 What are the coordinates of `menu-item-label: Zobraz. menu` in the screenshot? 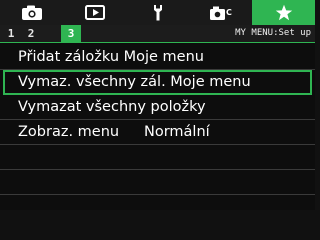 It's located at (69, 132).